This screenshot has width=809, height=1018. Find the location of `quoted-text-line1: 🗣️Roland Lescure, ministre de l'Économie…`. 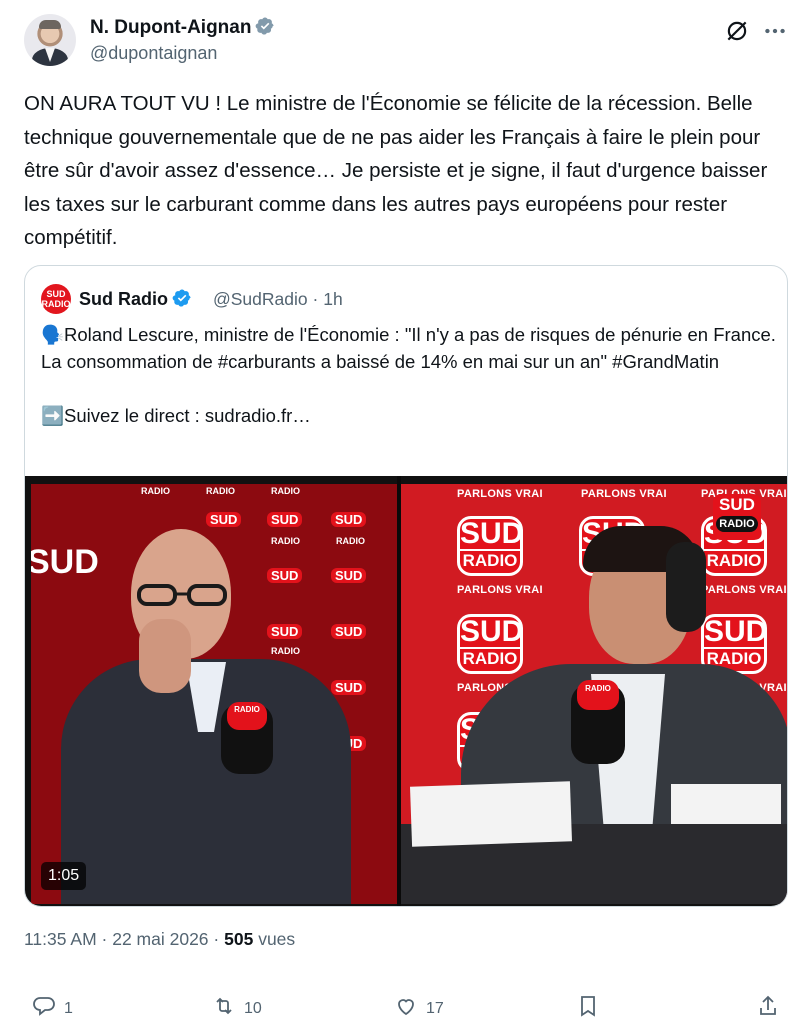

quoted-text-line1: 🗣️Roland Lescure, ministre de l'Économie… is located at coordinates (408, 348).